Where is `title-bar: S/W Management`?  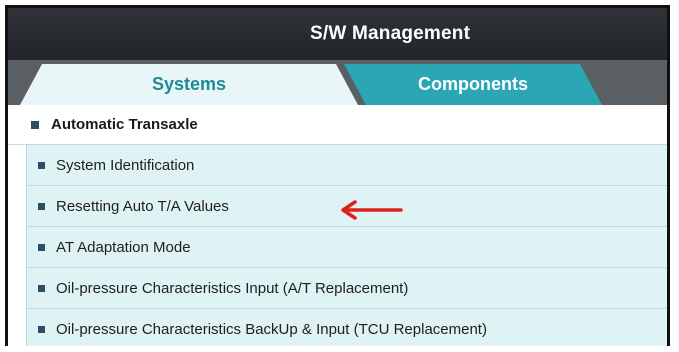 title-bar: S/W Management is located at coordinates (337, 34).